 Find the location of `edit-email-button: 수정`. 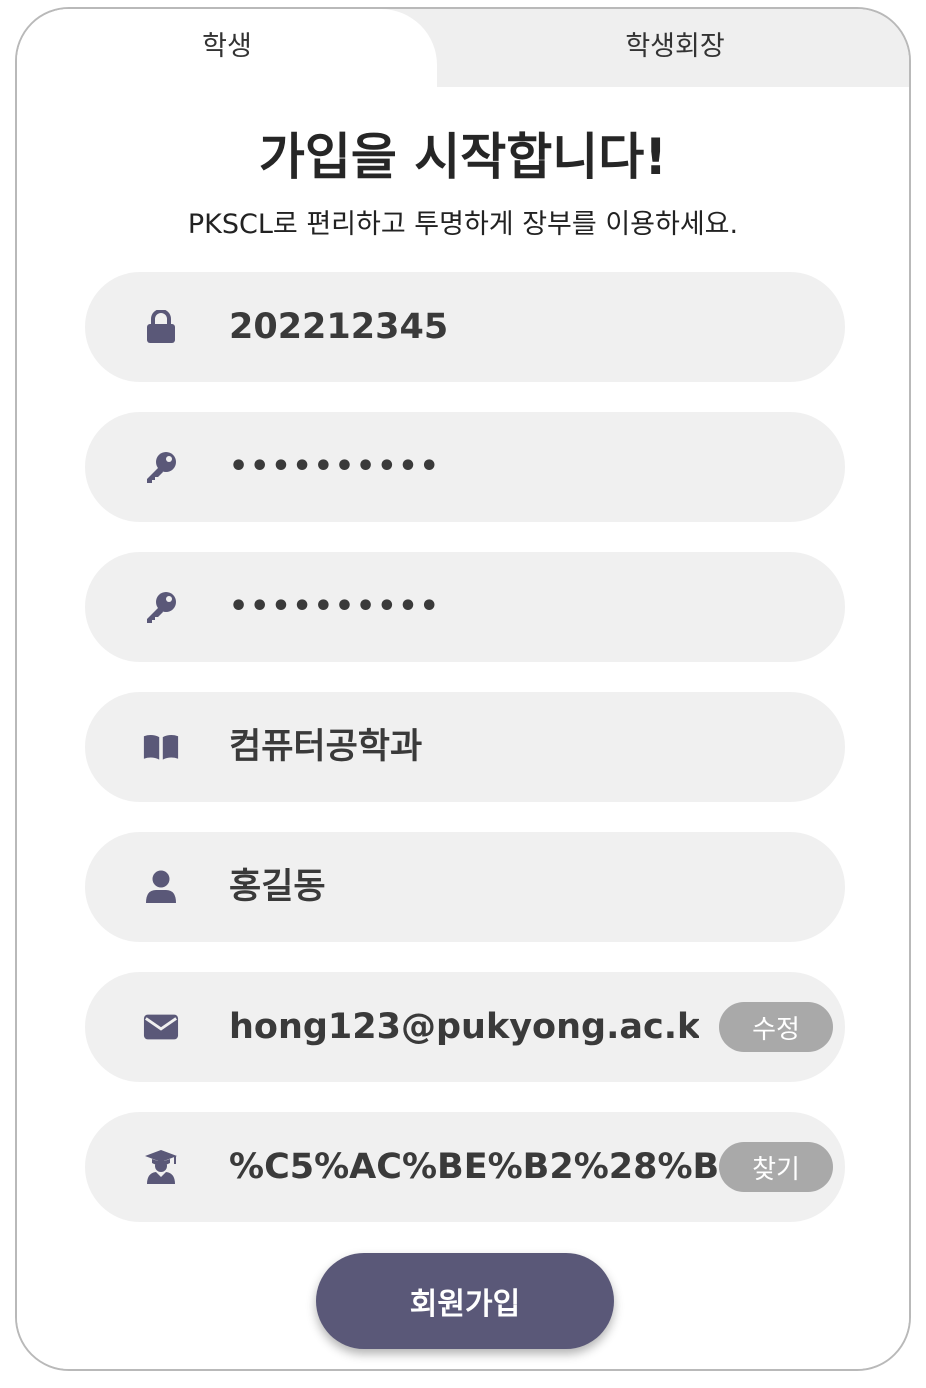

edit-email-button: 수정 is located at coordinates (776, 1027).